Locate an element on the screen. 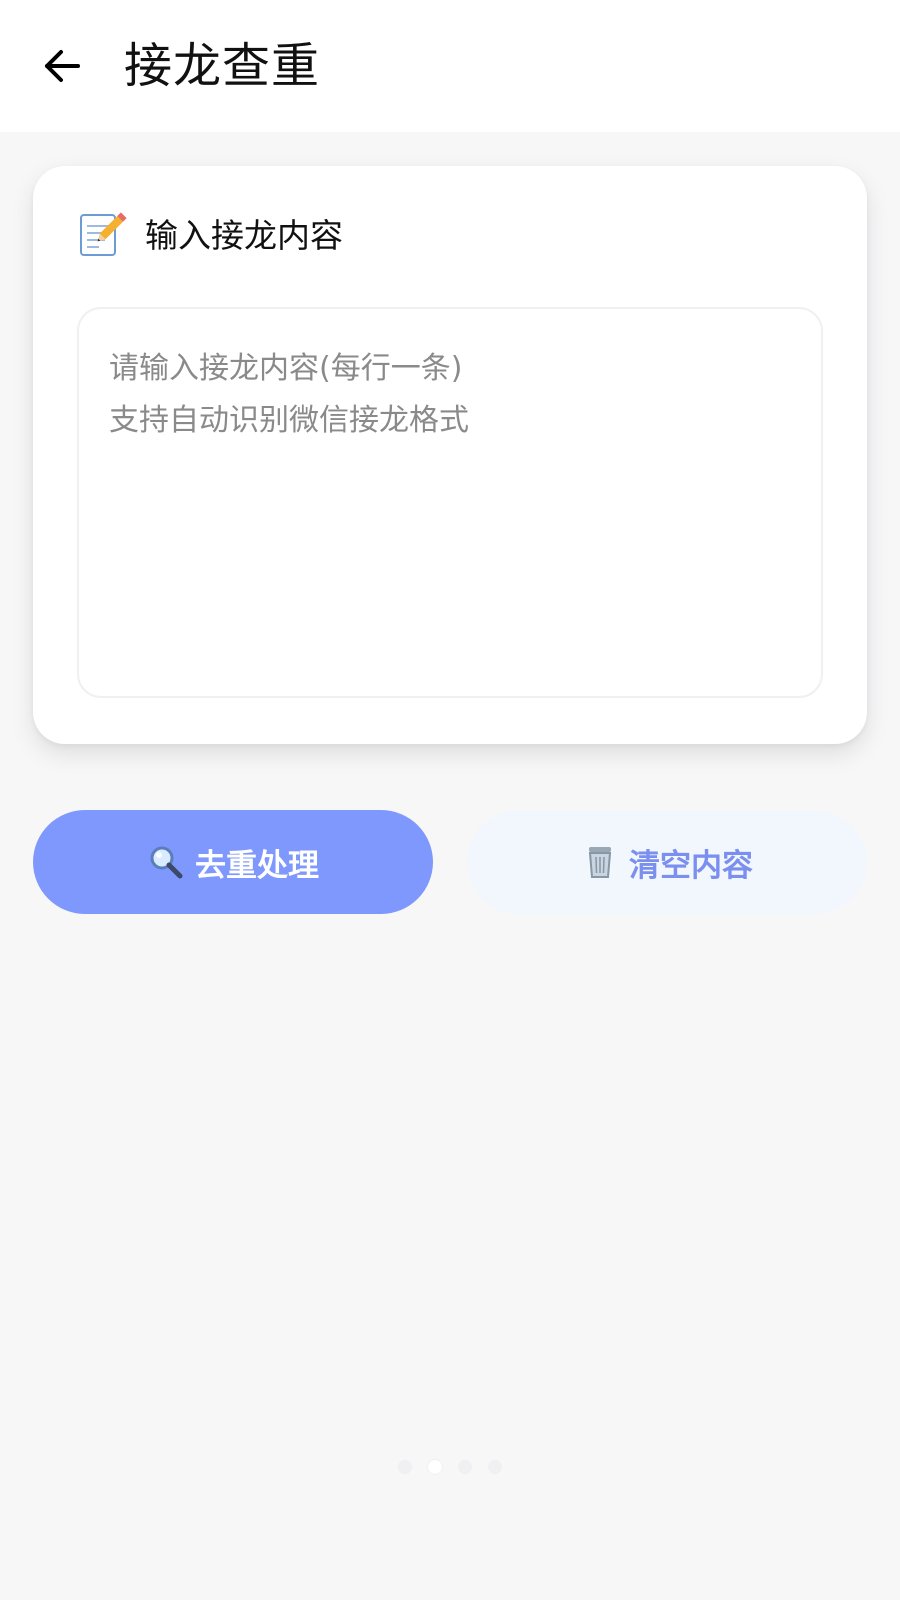 The image size is (900, 1600). arrow-left-icon is located at coordinates (62, 66).